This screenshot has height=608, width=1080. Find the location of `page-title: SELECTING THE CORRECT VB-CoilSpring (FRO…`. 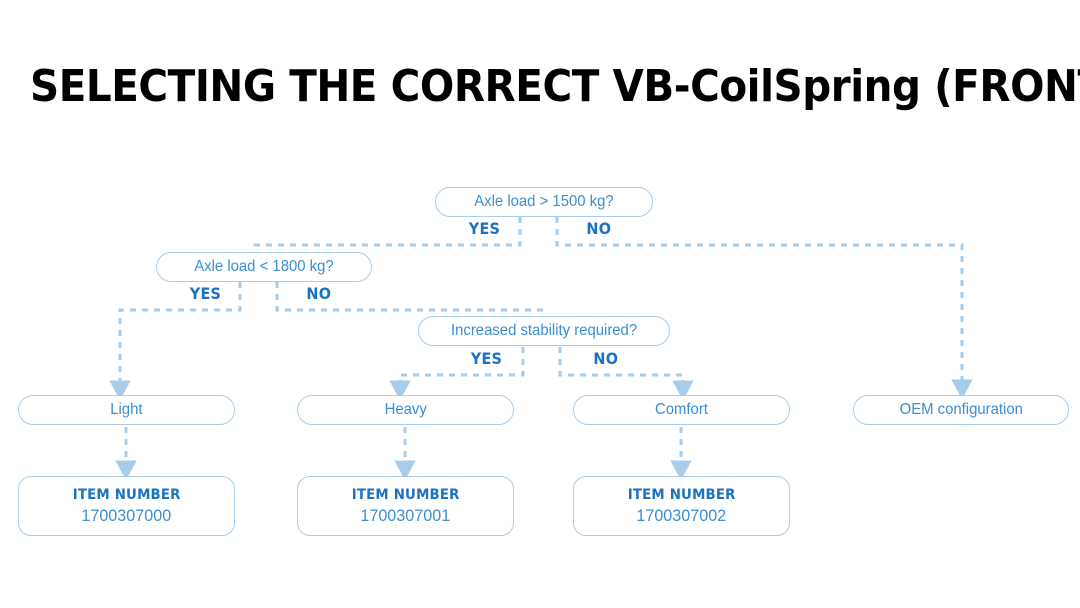

page-title: SELECTING THE CORRECT VB-CoilSpring (FRO… is located at coordinates (555, 86).